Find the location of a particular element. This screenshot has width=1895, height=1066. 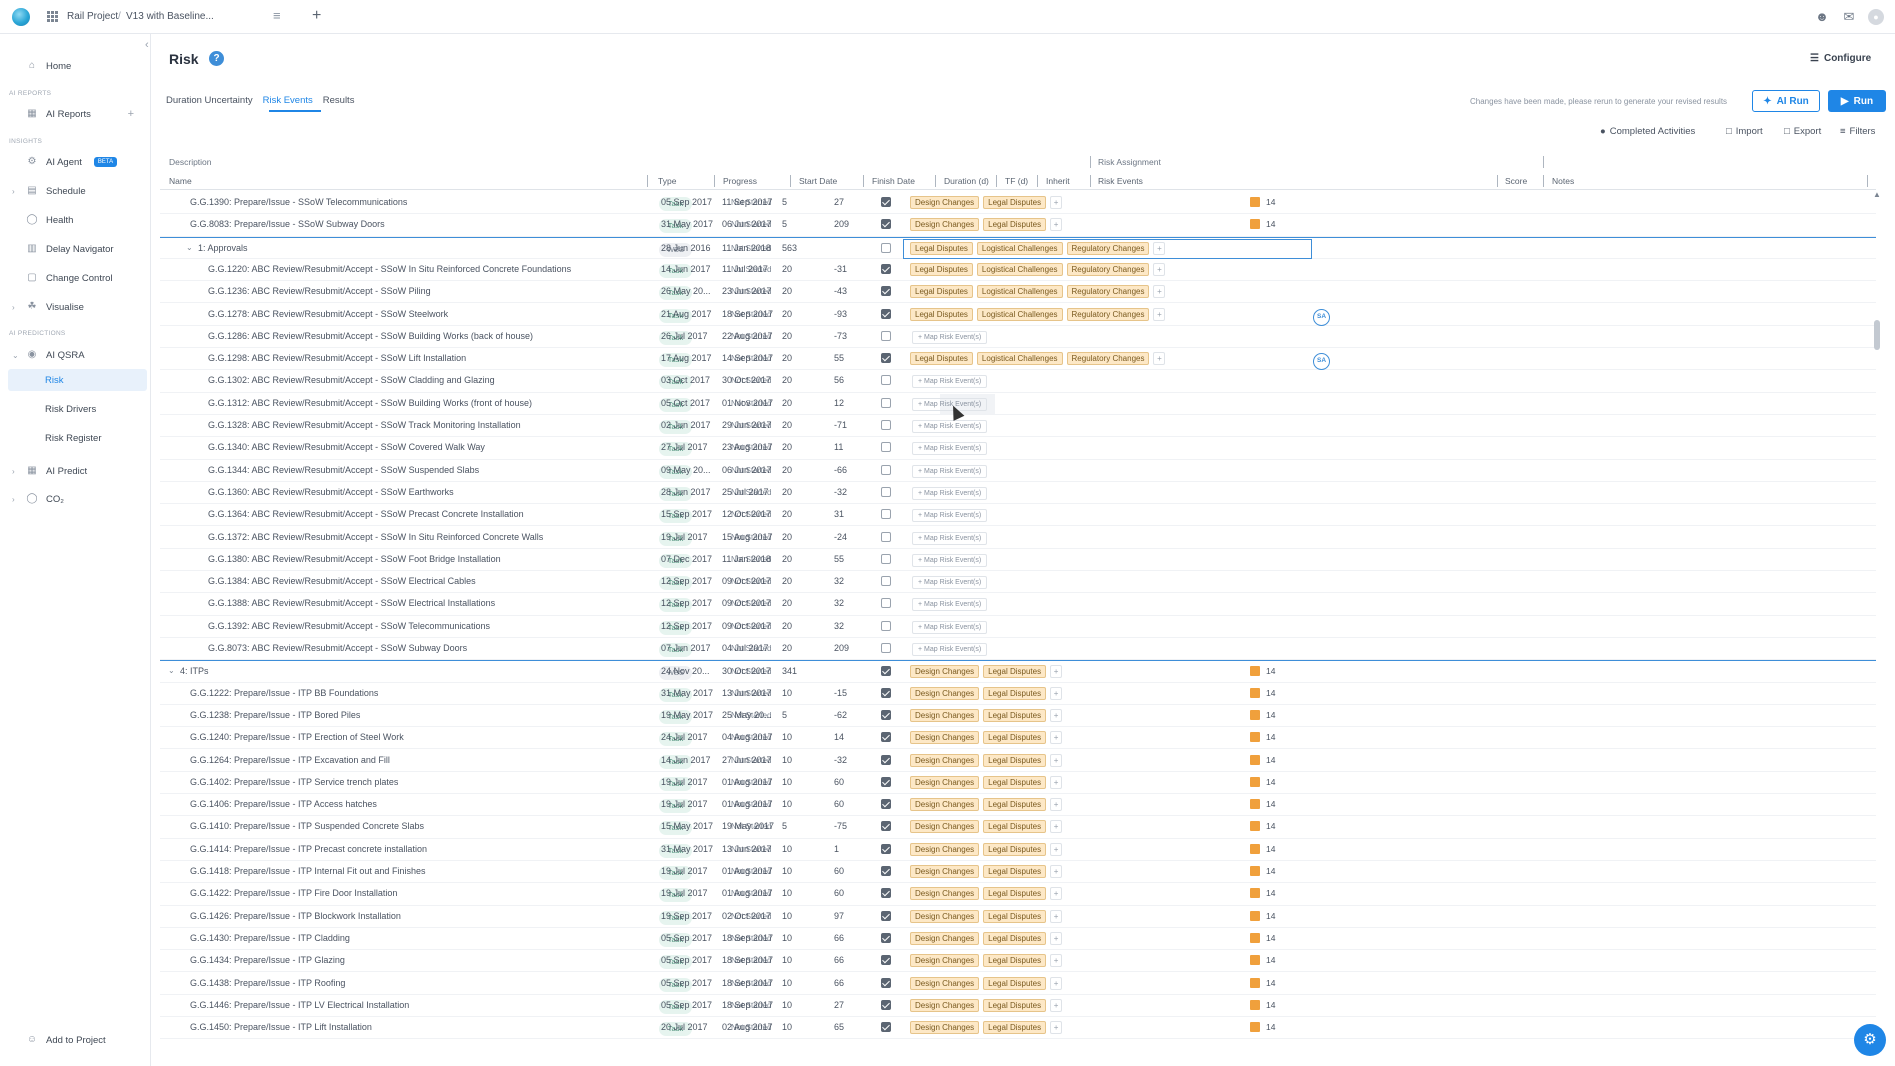

tab-duration-uncertainty: Duration Uncertainty is located at coordinates (213, 103).